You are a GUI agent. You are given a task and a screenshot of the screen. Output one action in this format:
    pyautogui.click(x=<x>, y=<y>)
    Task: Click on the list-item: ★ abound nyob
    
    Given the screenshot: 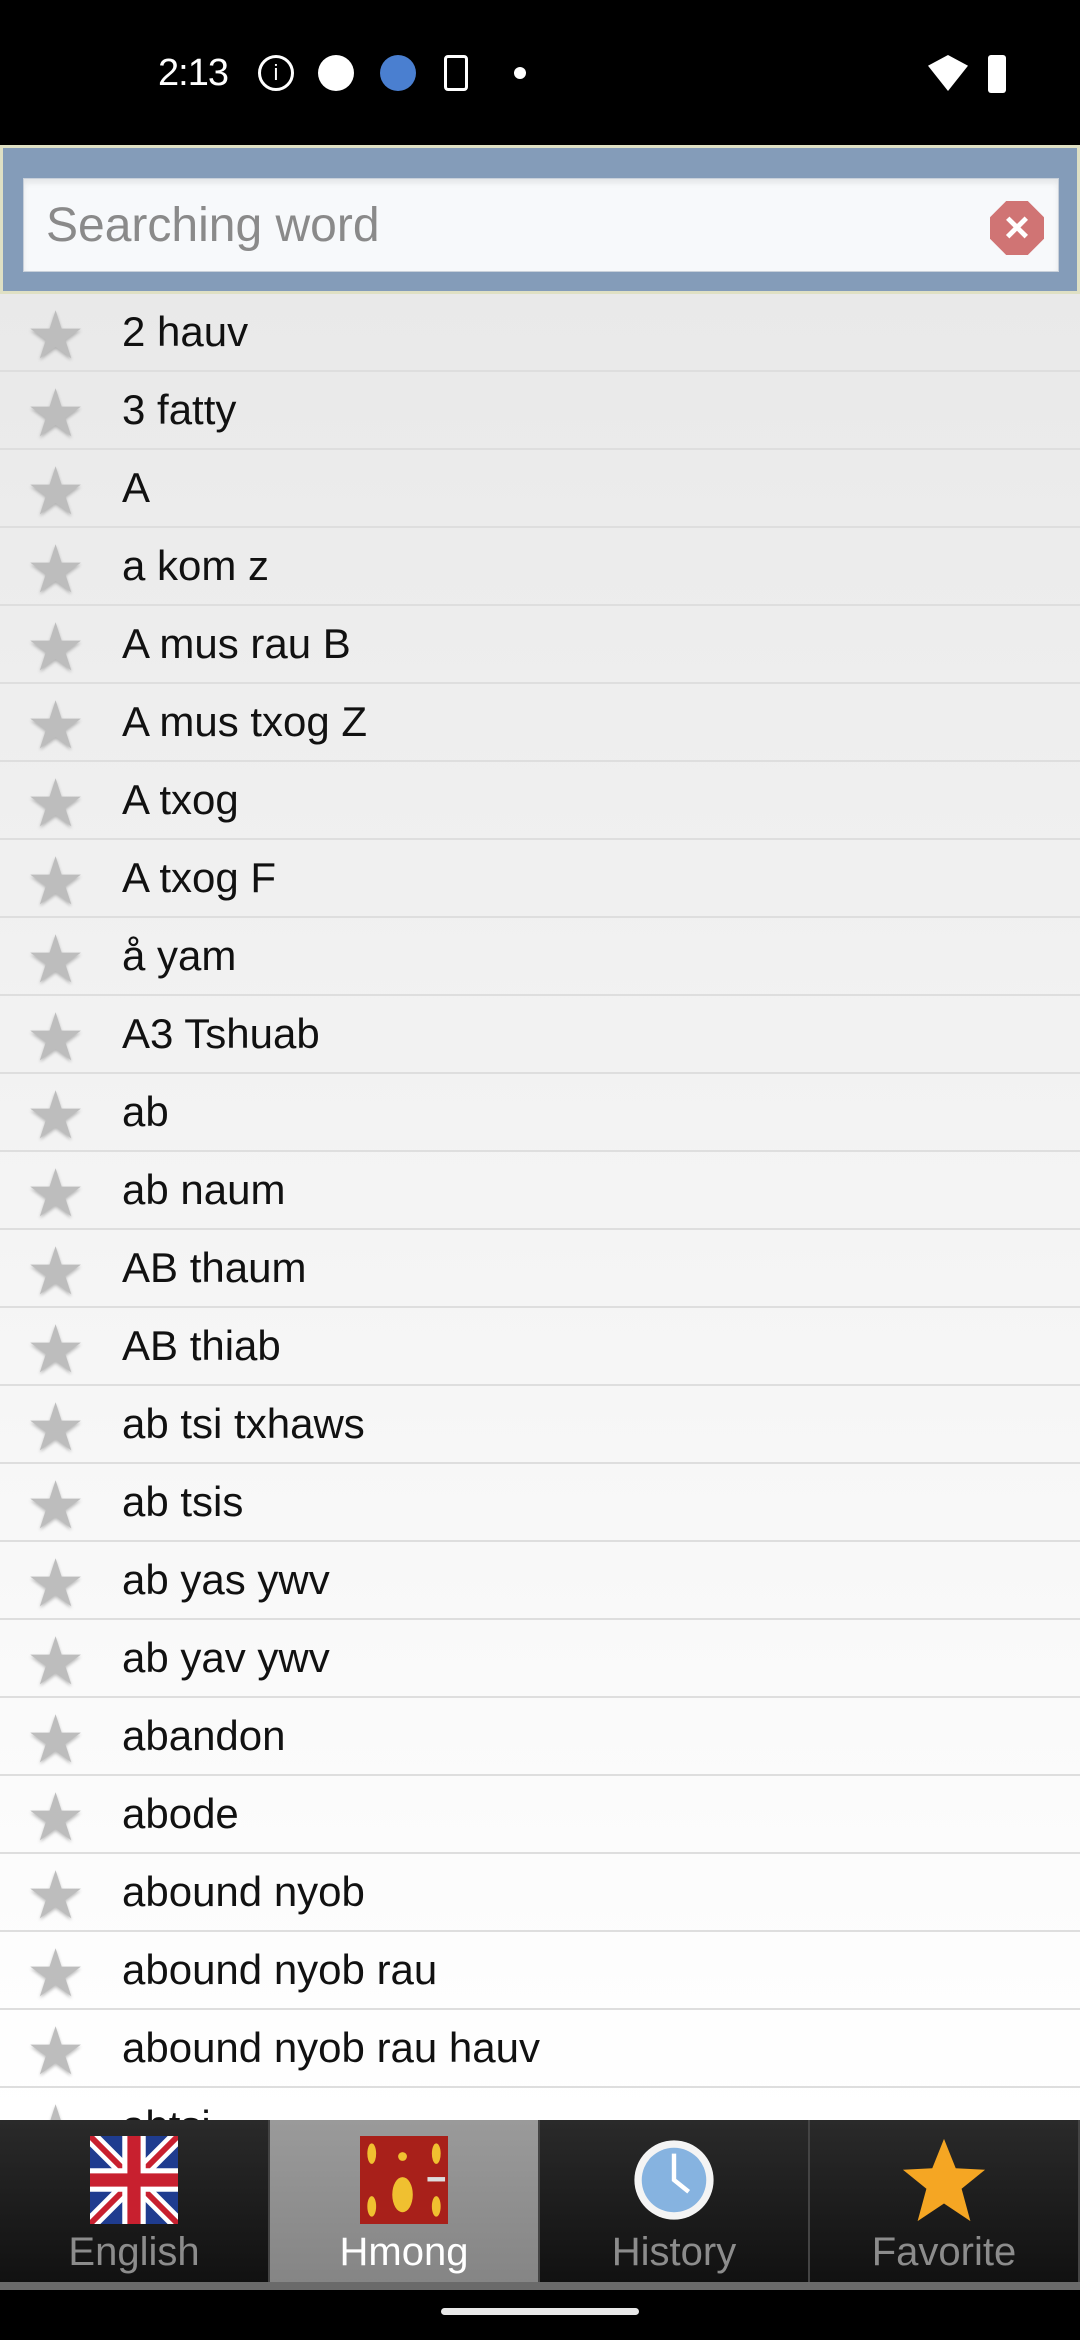 What is the action you would take?
    pyautogui.click(x=540, y=1893)
    